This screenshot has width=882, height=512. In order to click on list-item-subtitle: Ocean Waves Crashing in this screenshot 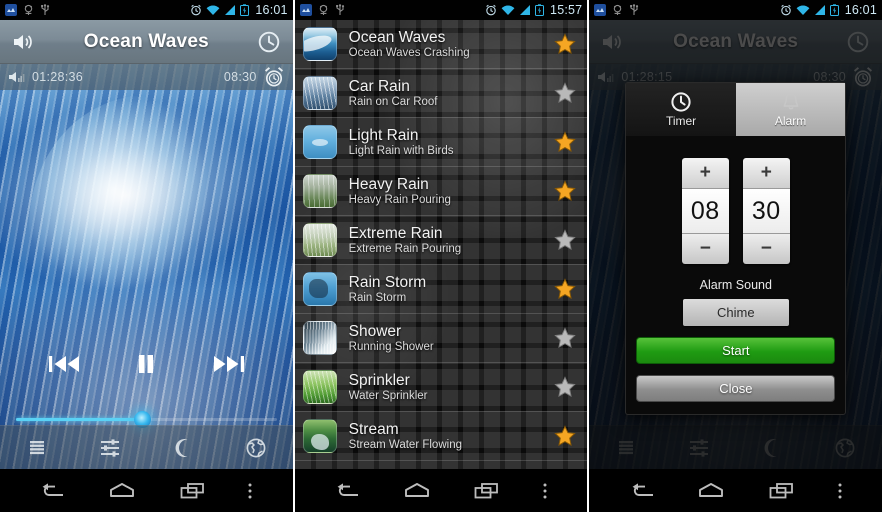, I will do `click(409, 52)`.